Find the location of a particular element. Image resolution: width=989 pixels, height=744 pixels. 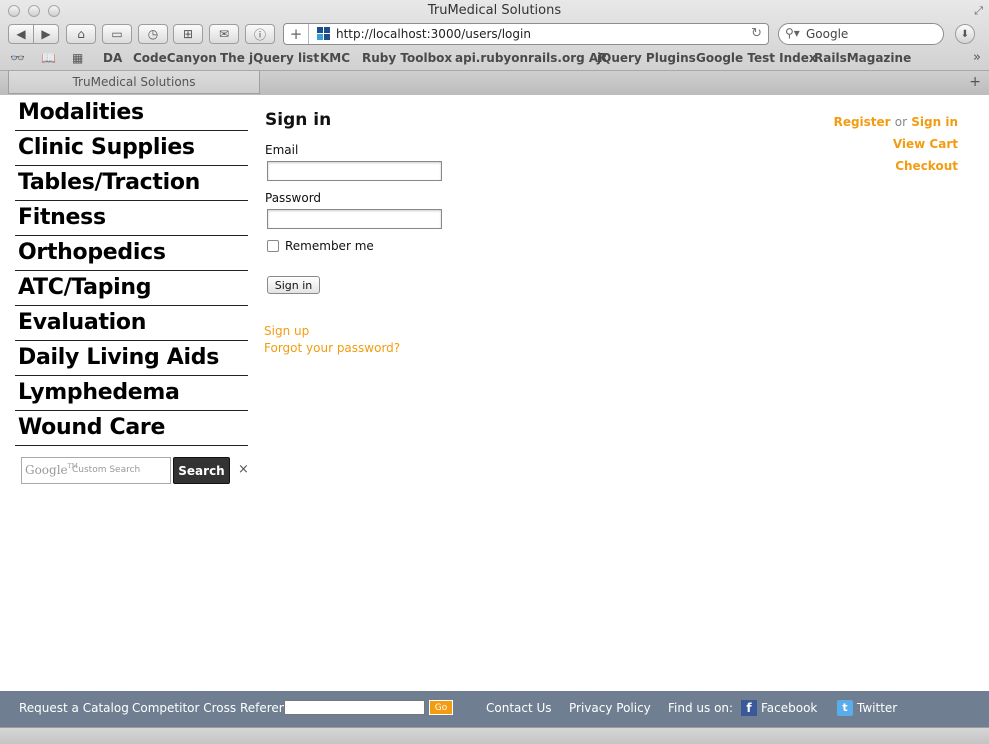

clear-search-icon: × is located at coordinates (243, 469).